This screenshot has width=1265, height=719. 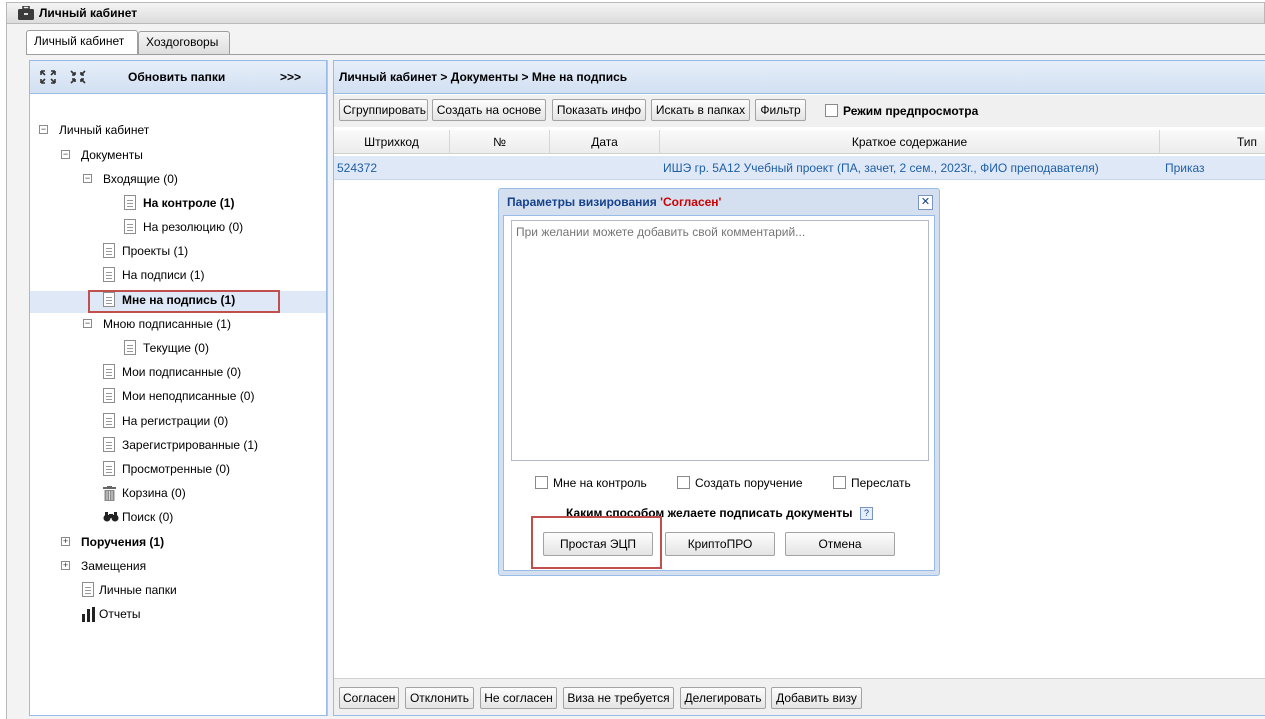 What do you see at coordinates (111, 517) in the screenshot?
I see `binoculars-icon` at bounding box center [111, 517].